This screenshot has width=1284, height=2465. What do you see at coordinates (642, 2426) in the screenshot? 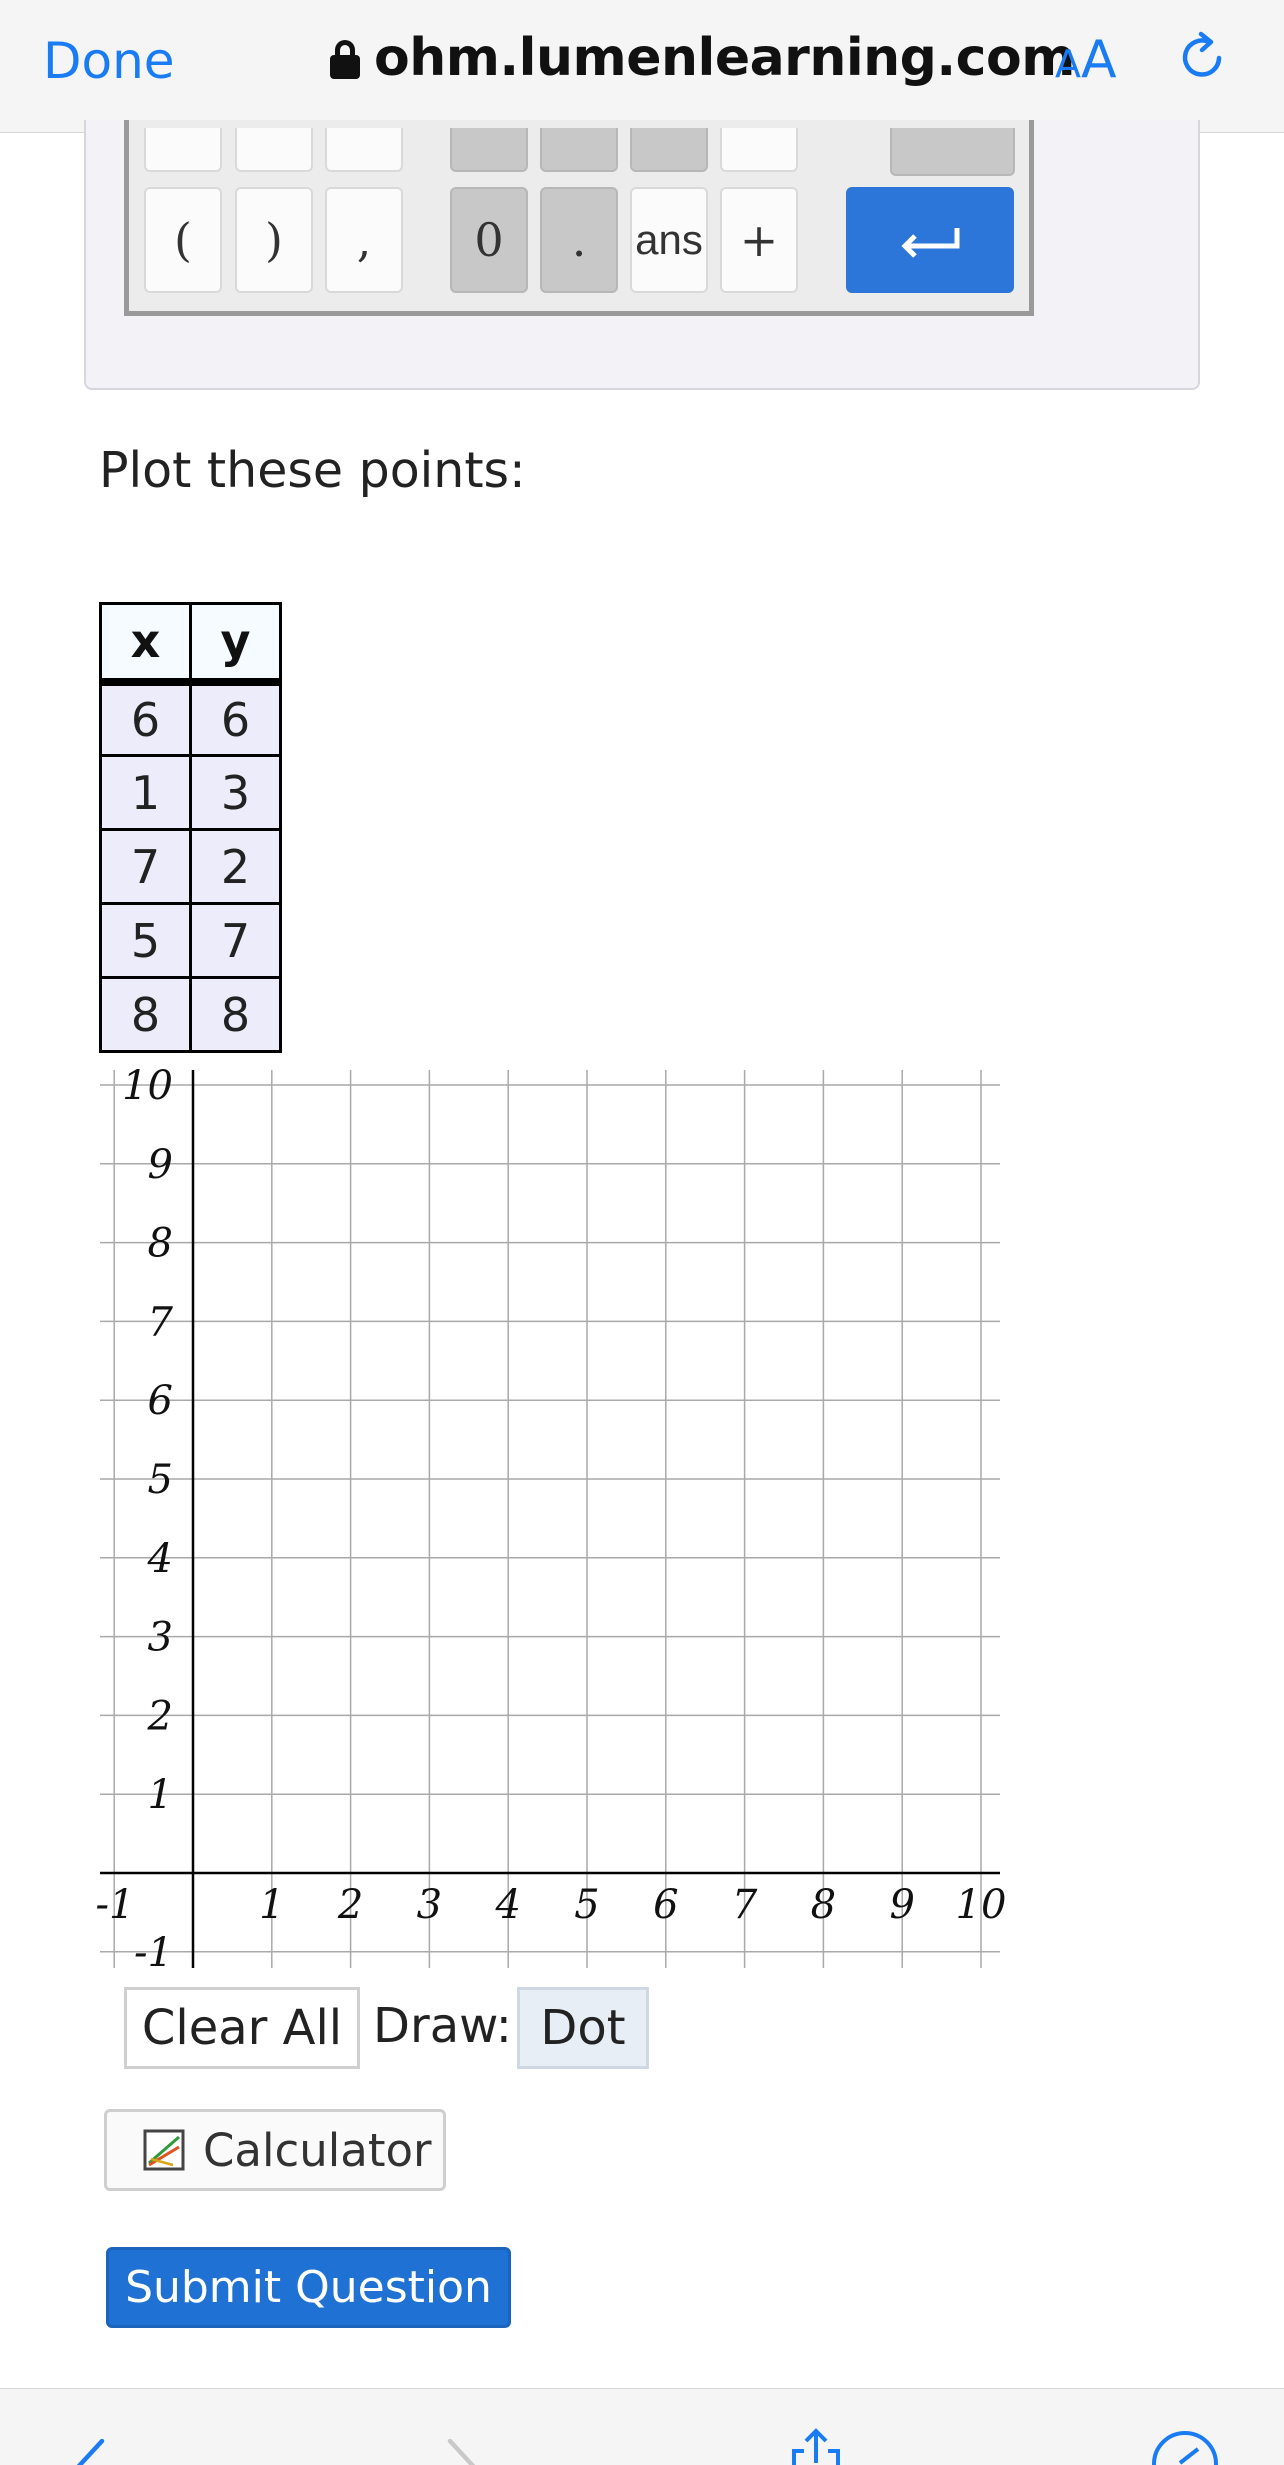
I see `browser-bottom-toolbar` at bounding box center [642, 2426].